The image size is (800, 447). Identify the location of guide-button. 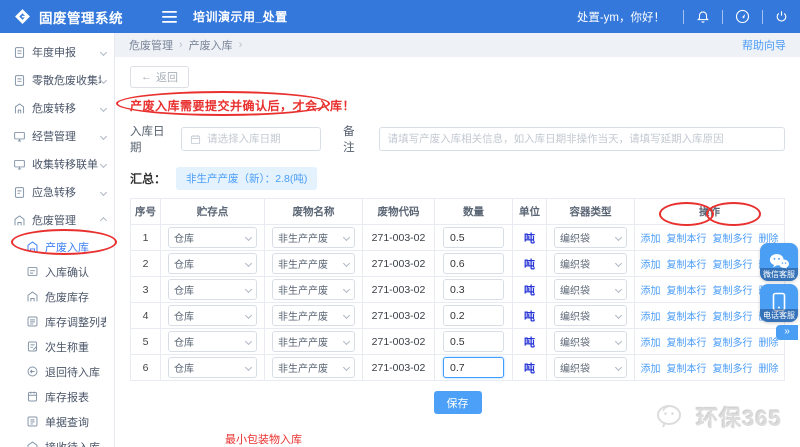
(742, 16).